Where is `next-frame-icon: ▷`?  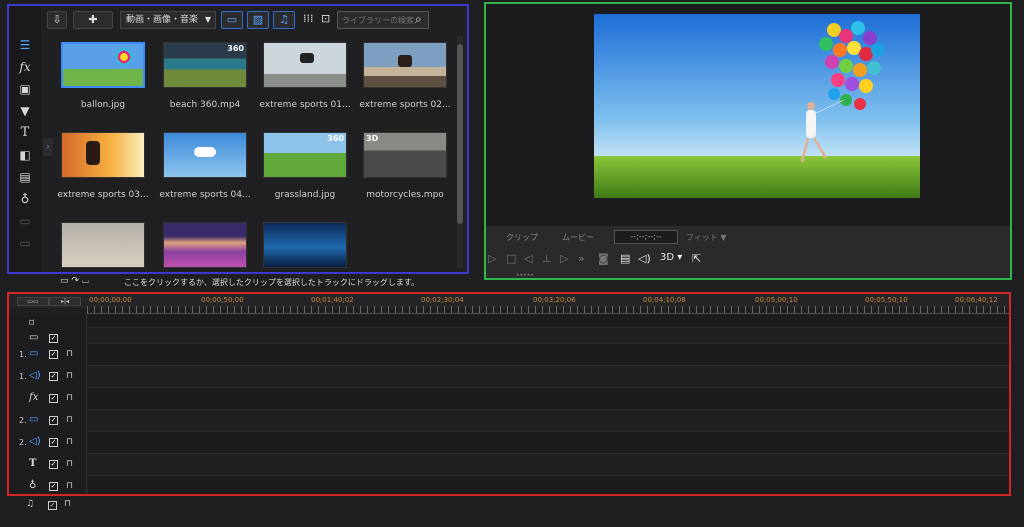
next-frame-icon: ▷ is located at coordinates (564, 258).